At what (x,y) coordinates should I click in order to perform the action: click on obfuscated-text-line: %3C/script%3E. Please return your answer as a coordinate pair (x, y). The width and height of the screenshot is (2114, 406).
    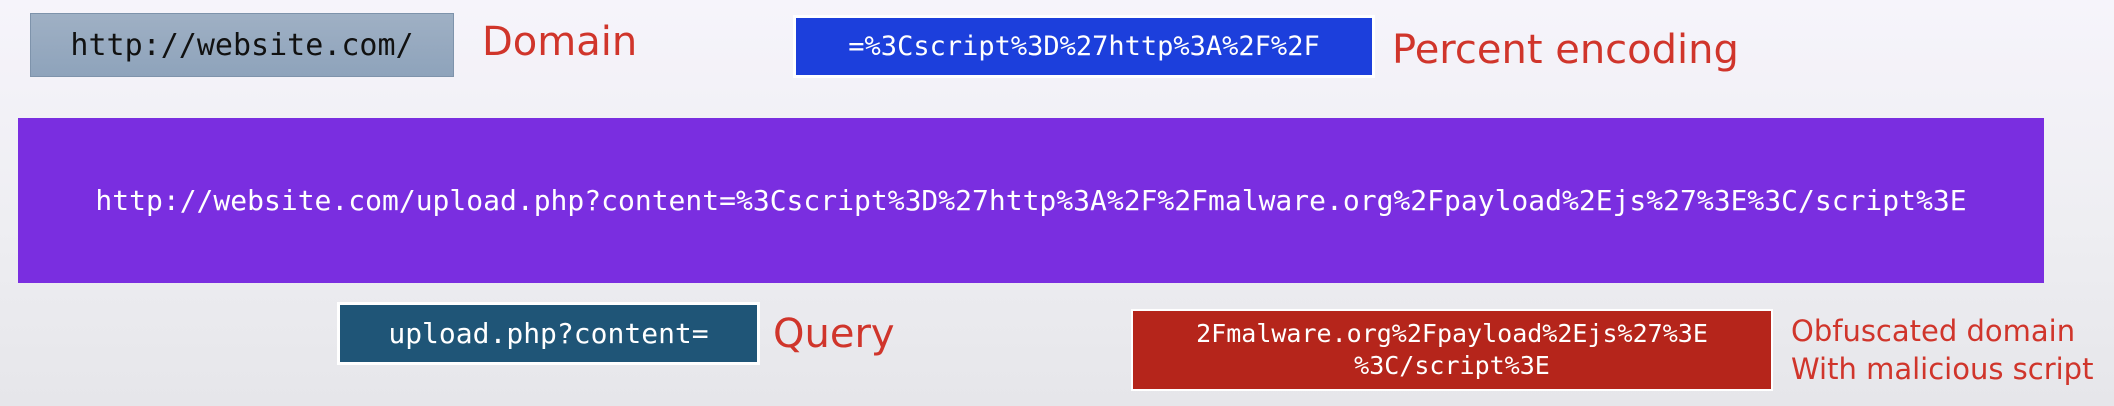
    Looking at the image, I should click on (1452, 365).